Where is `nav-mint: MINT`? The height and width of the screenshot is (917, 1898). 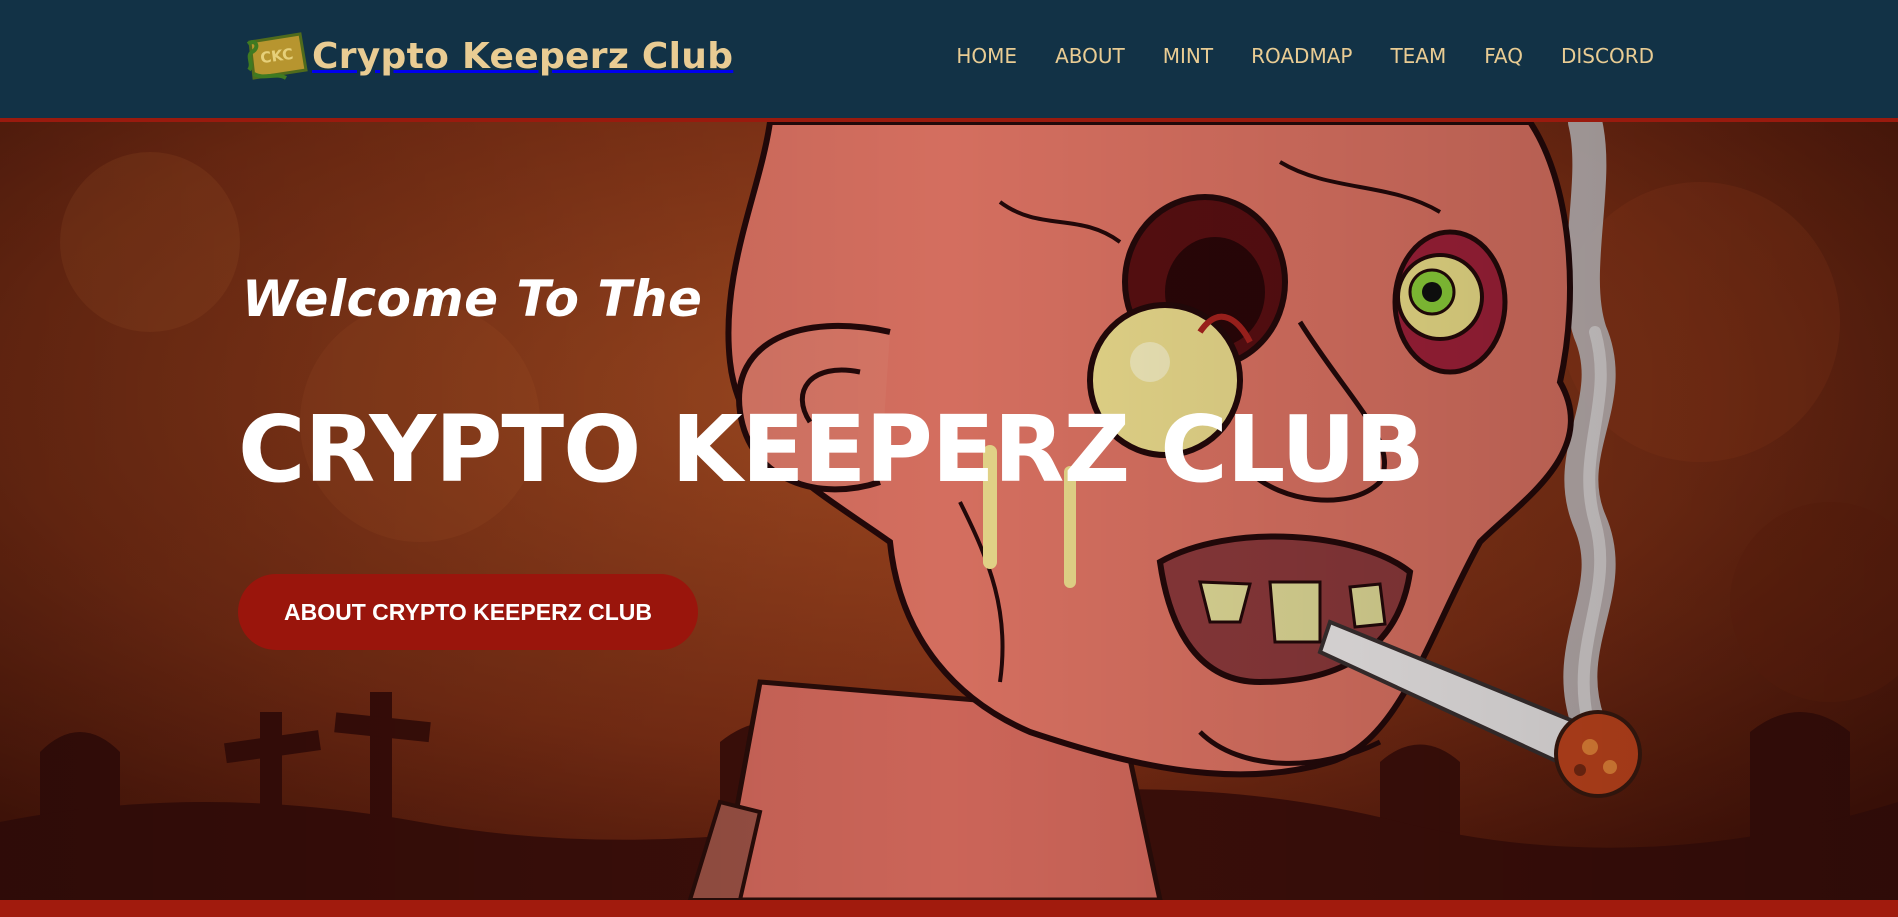 nav-mint: MINT is located at coordinates (1188, 56).